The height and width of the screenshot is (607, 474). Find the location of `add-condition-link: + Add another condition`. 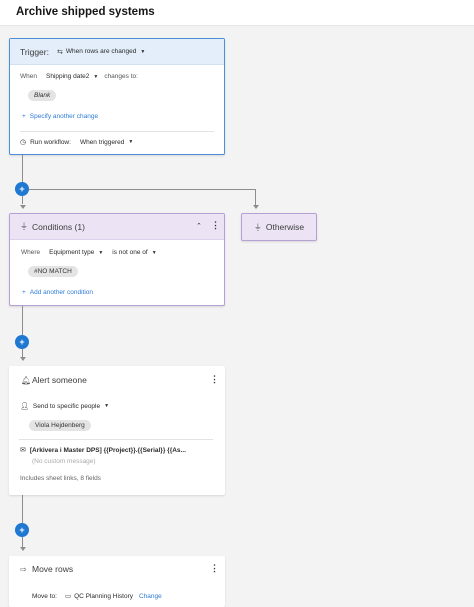

add-condition-link: + Add another condition is located at coordinates (57, 292).